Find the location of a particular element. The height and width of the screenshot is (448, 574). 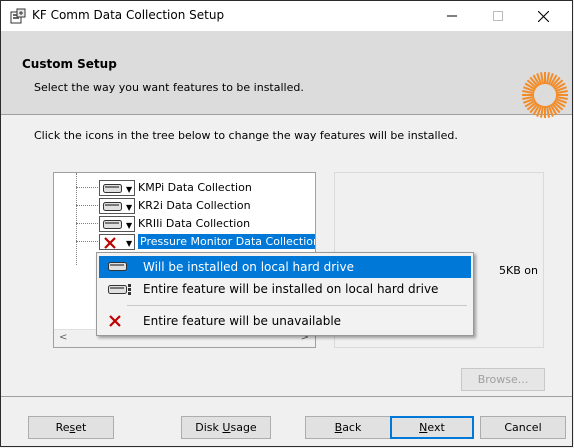

maximize-icon is located at coordinates (497, 16).